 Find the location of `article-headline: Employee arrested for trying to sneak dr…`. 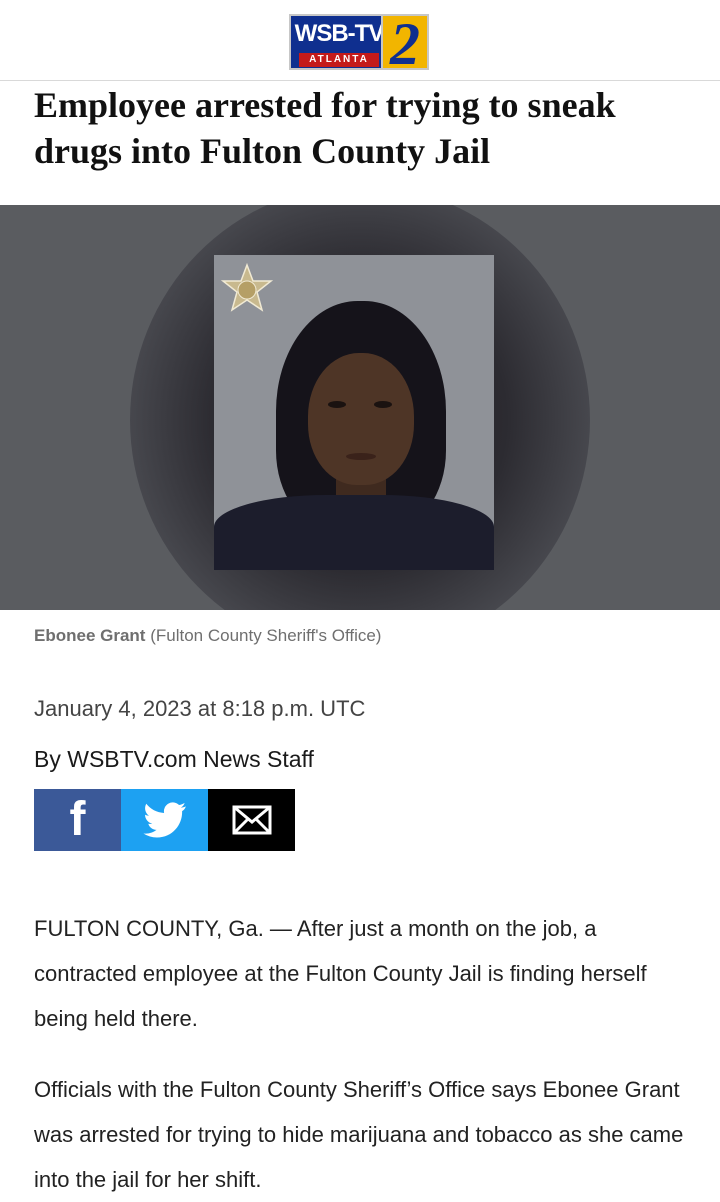

article-headline: Employee arrested for trying to sneak dr… is located at coordinates (325, 128).